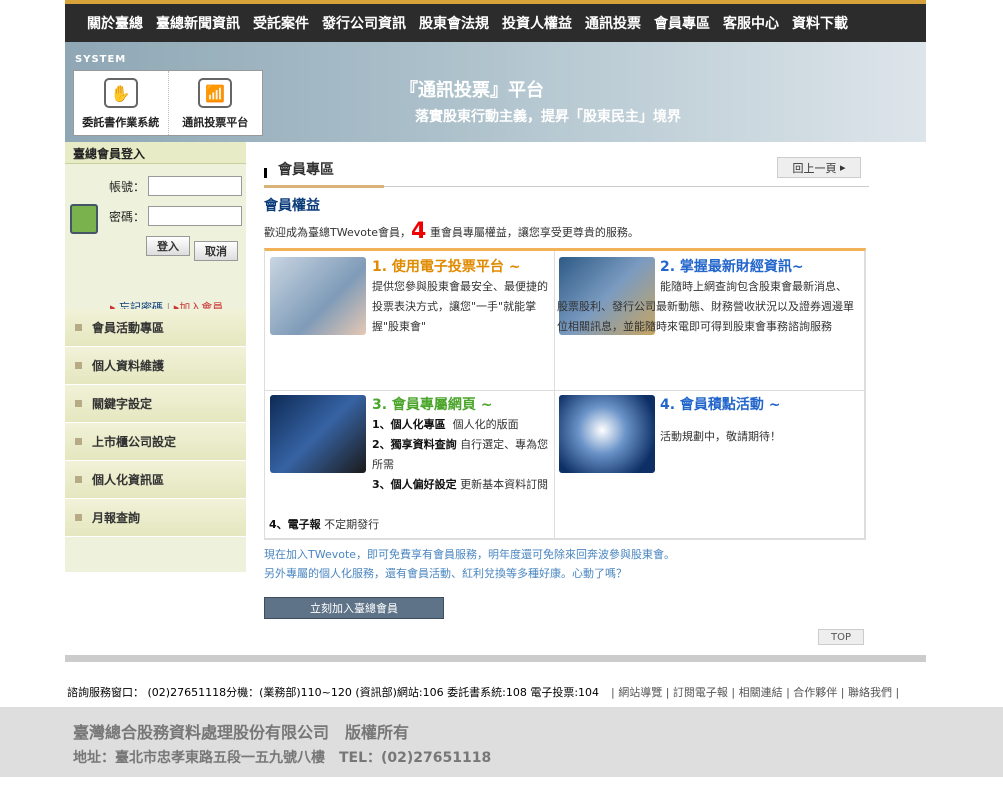  Describe the element at coordinates (195, 186) in the screenshot. I see `account-input` at that location.